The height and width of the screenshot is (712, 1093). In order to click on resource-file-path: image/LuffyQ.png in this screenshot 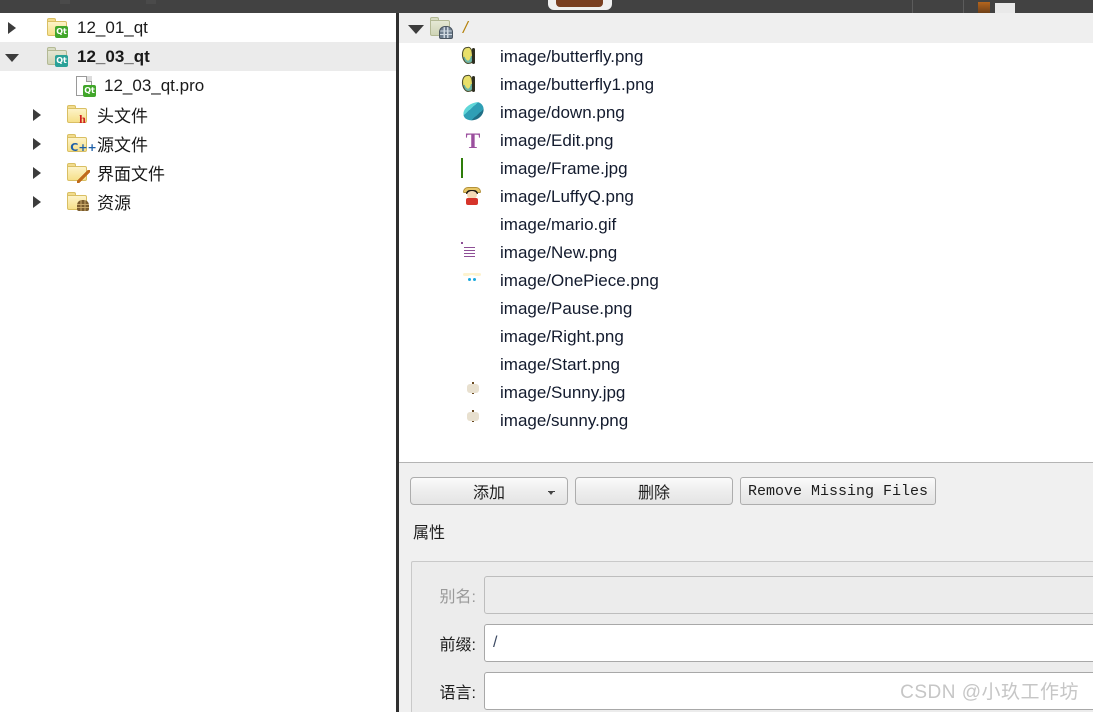, I will do `click(567, 196)`.